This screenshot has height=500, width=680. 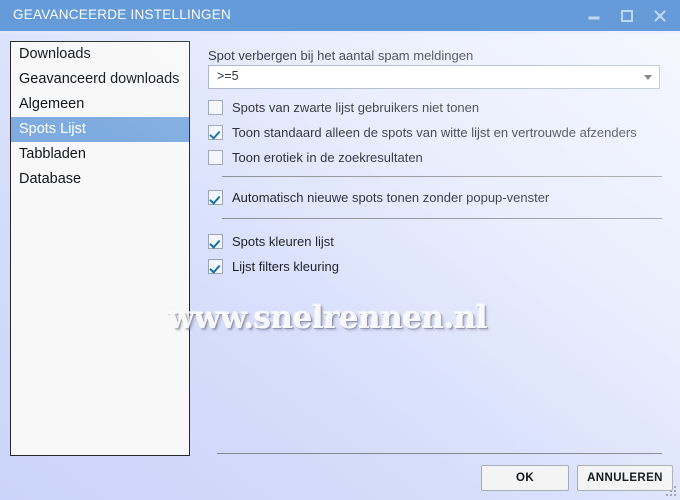 I want to click on sidebar-item-geavanceerd-downloads: Geavanceerd downloads, so click(x=100, y=79).